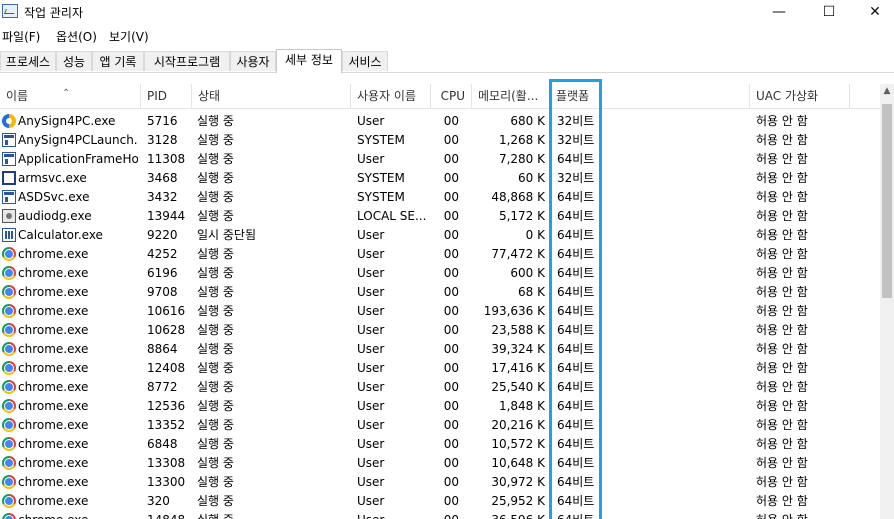  What do you see at coordinates (187, 61) in the screenshot?
I see `tab-startup: 시작프로그램` at bounding box center [187, 61].